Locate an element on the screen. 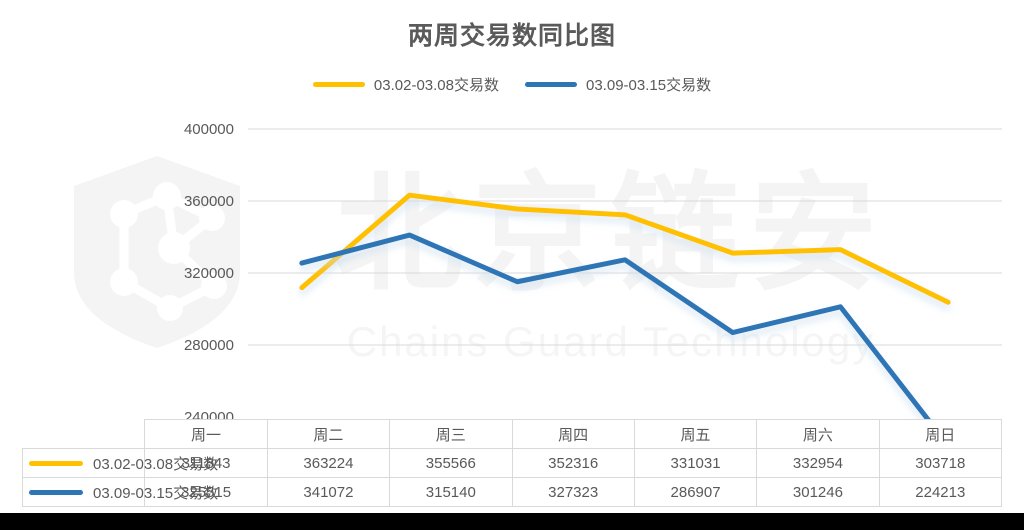 The height and width of the screenshot is (530, 1024). table-col-header-6: 周日 is located at coordinates (940, 434).